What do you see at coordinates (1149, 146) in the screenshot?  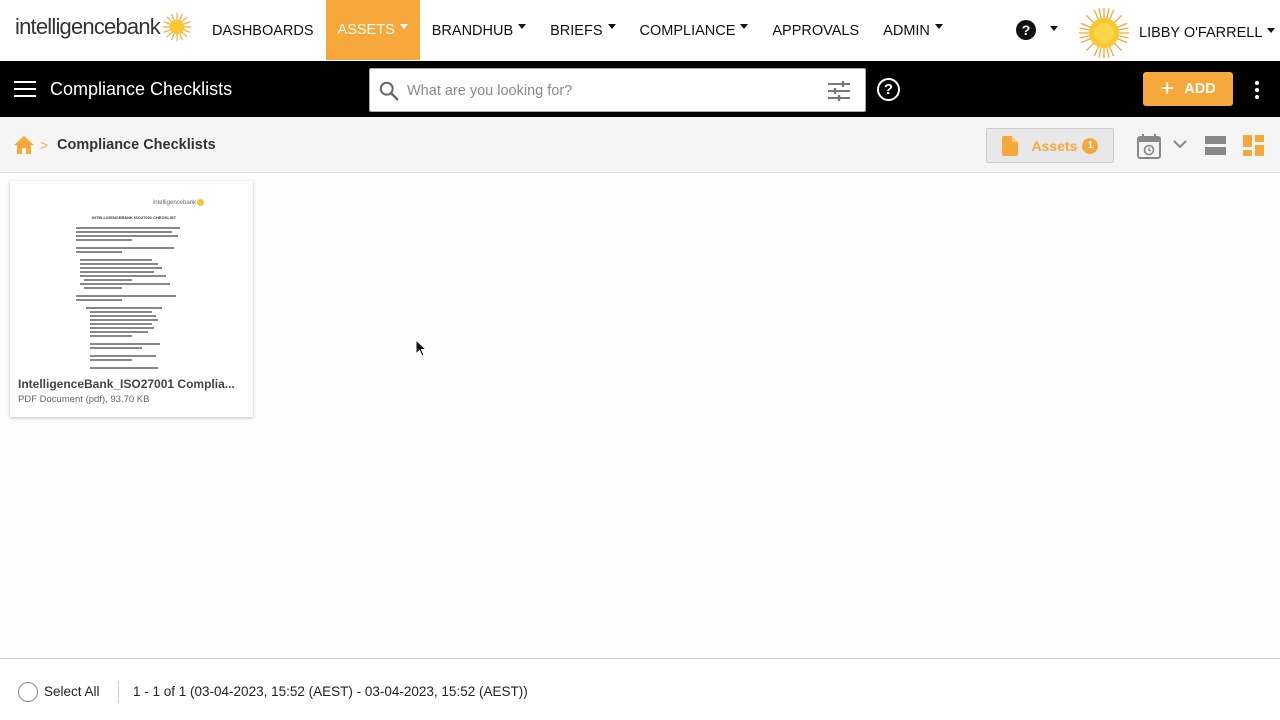 I see `calendar-history-icon` at bounding box center [1149, 146].